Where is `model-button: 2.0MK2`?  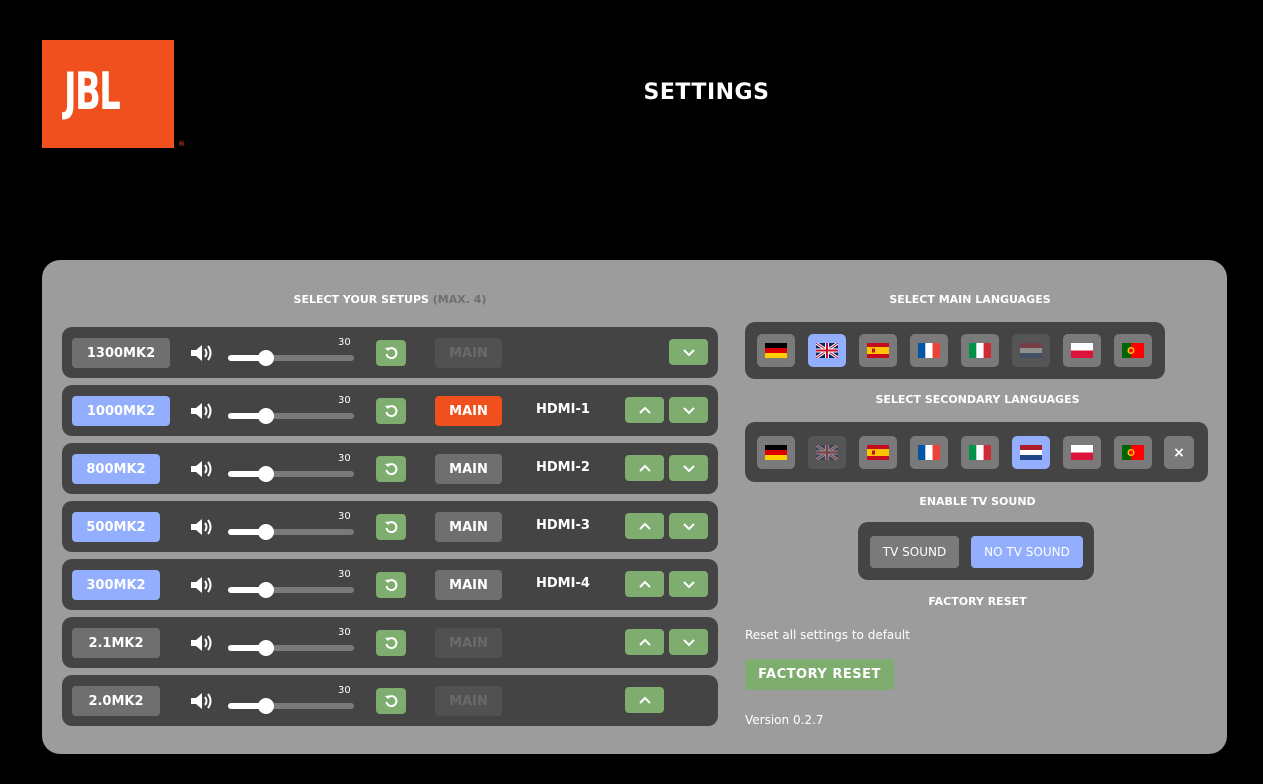 model-button: 2.0MK2 is located at coordinates (116, 701).